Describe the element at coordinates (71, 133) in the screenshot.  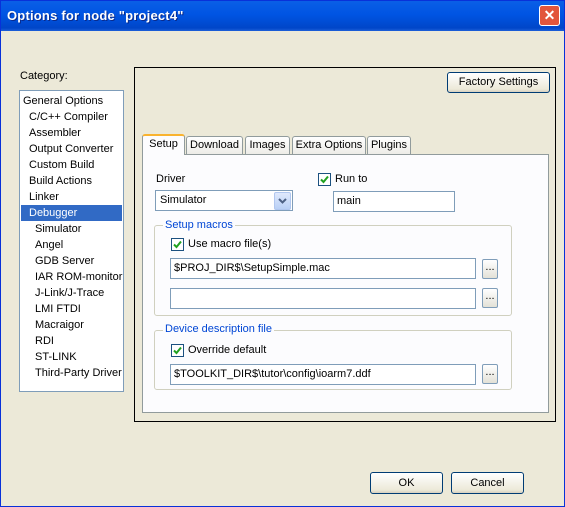
I see `category-item: Assembler` at that location.